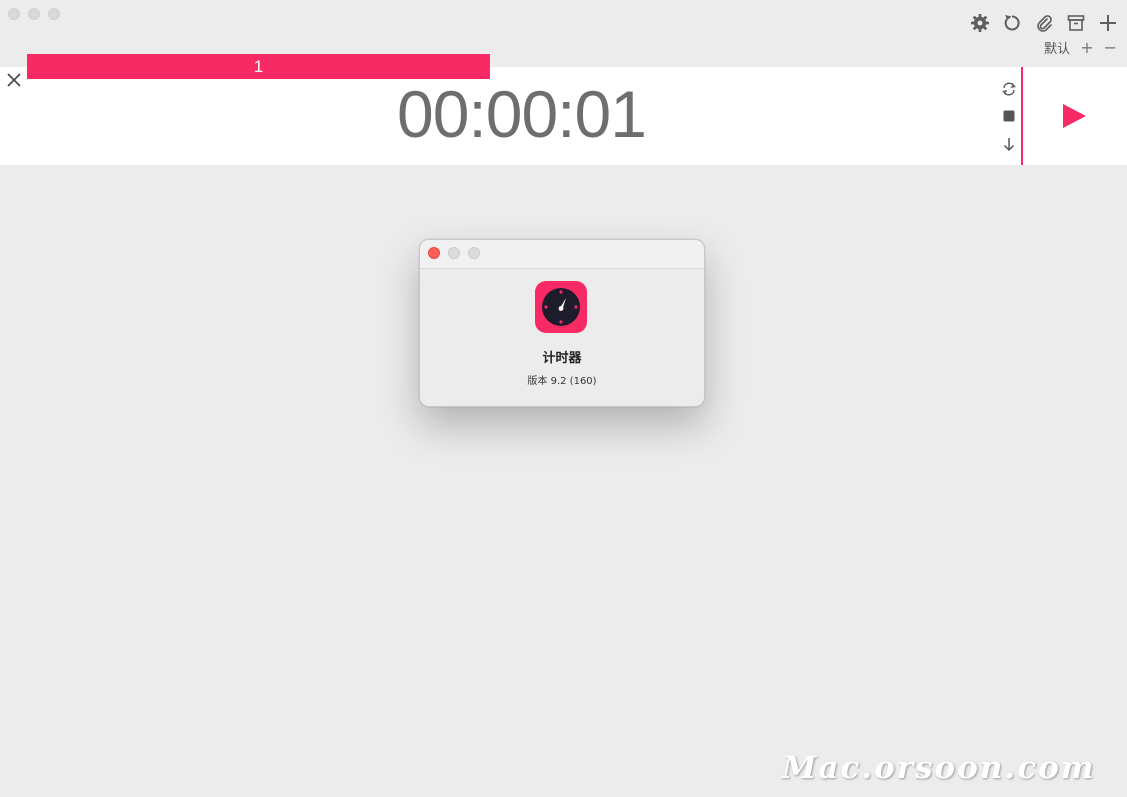 This screenshot has height=797, width=1127. Describe the element at coordinates (1022, 116) in the screenshot. I see `accent-divider` at that location.